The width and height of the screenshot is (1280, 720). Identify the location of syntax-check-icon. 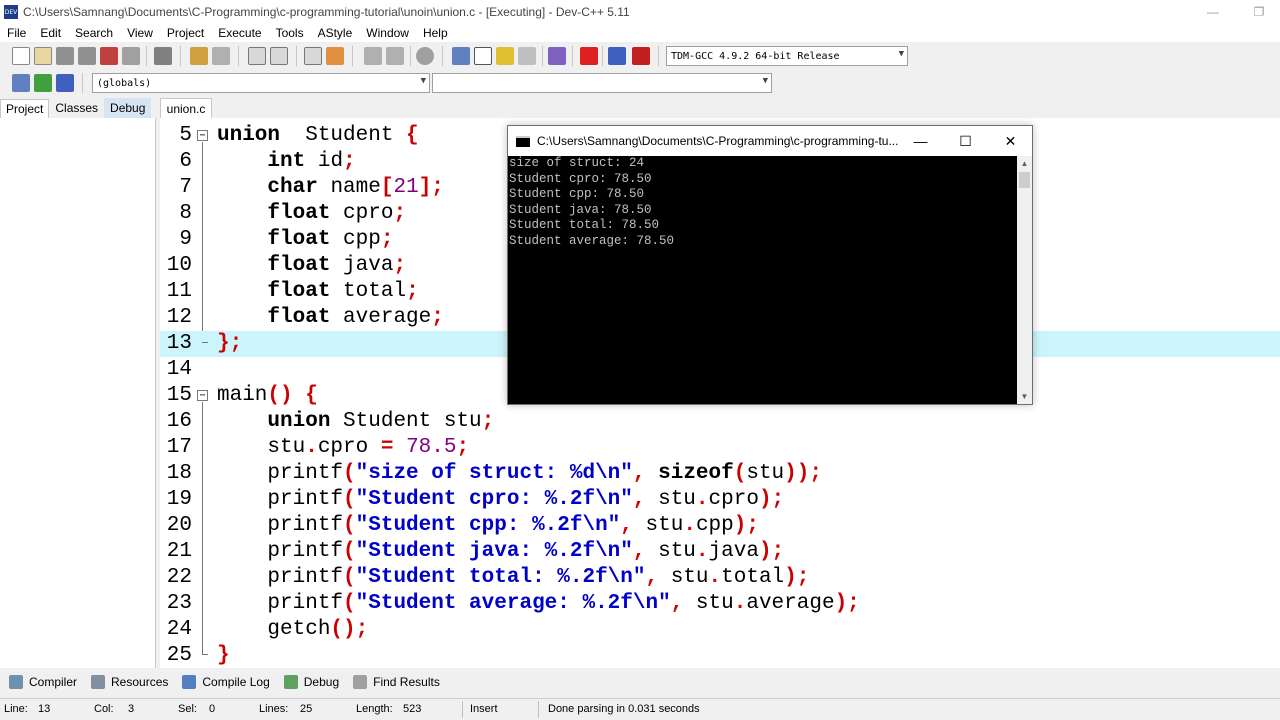
(557, 56).